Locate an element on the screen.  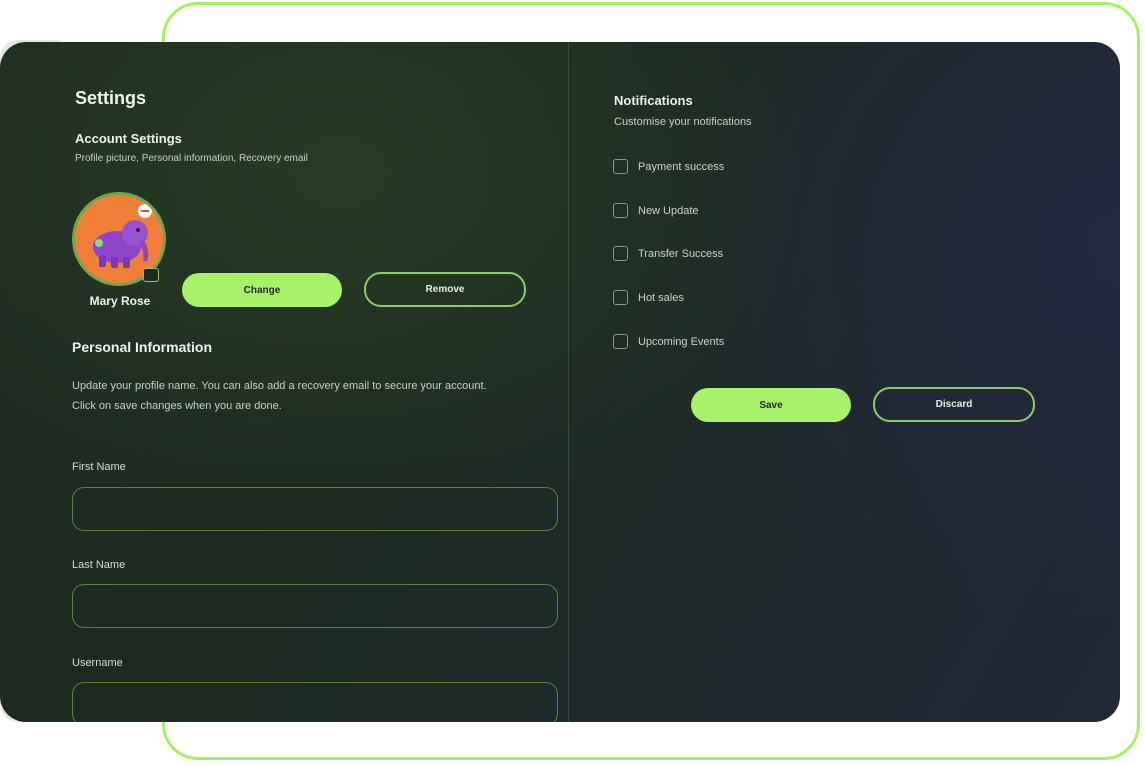
notification-option-new-update: New Update is located at coordinates (656, 210).